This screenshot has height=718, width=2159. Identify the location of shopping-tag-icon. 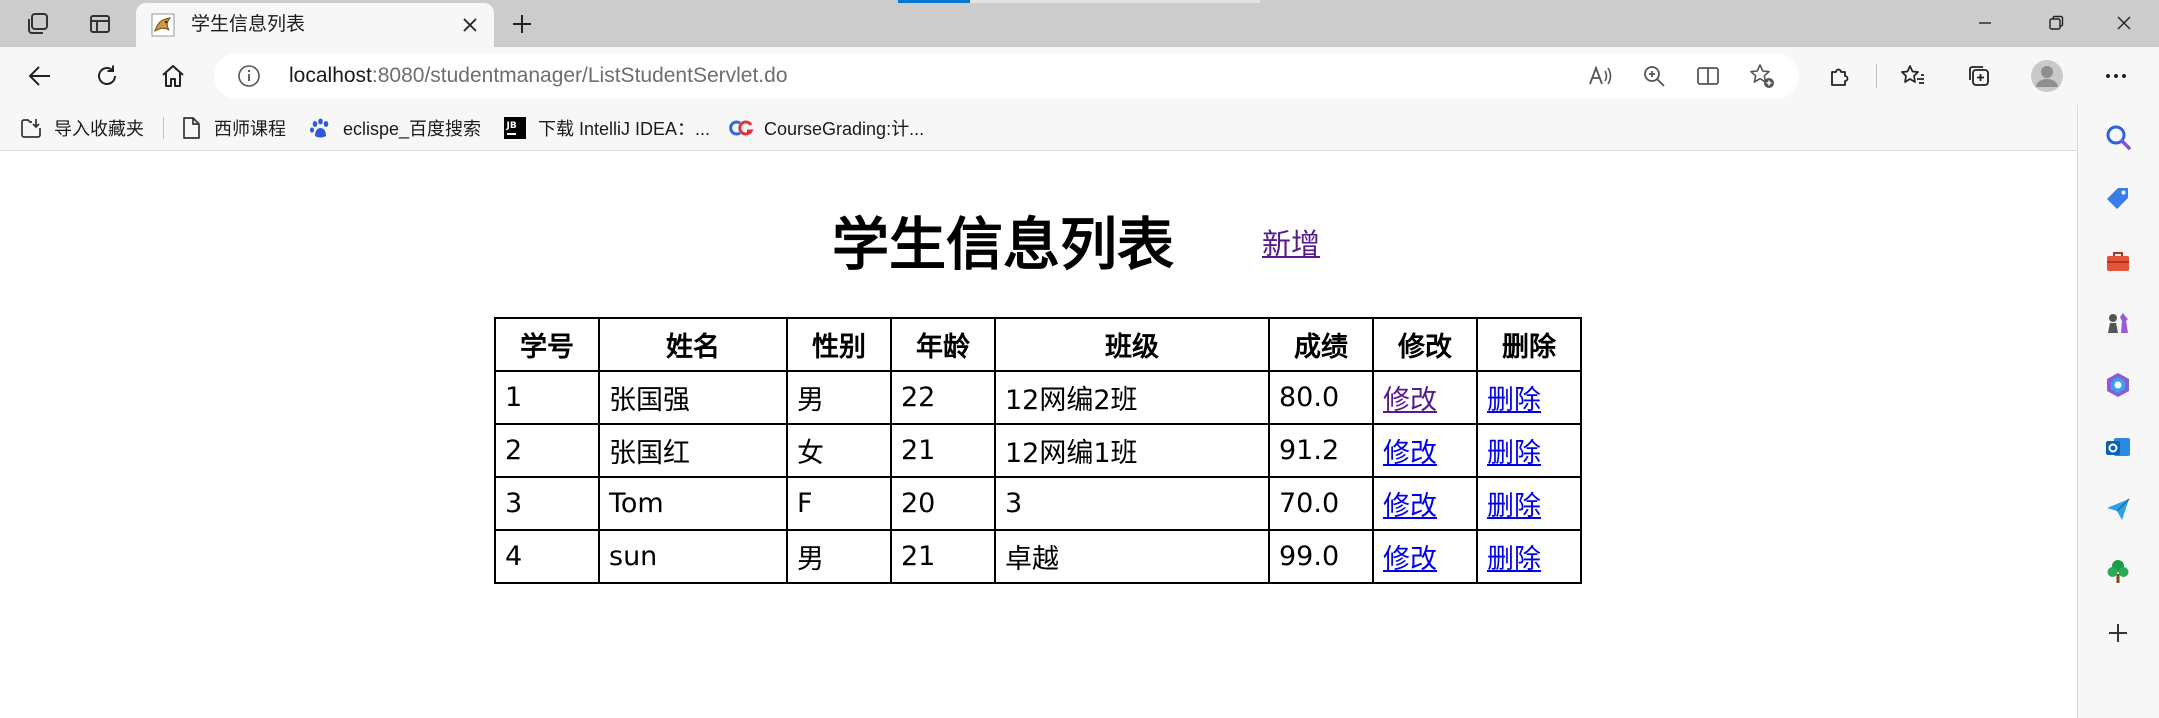
(2117, 198).